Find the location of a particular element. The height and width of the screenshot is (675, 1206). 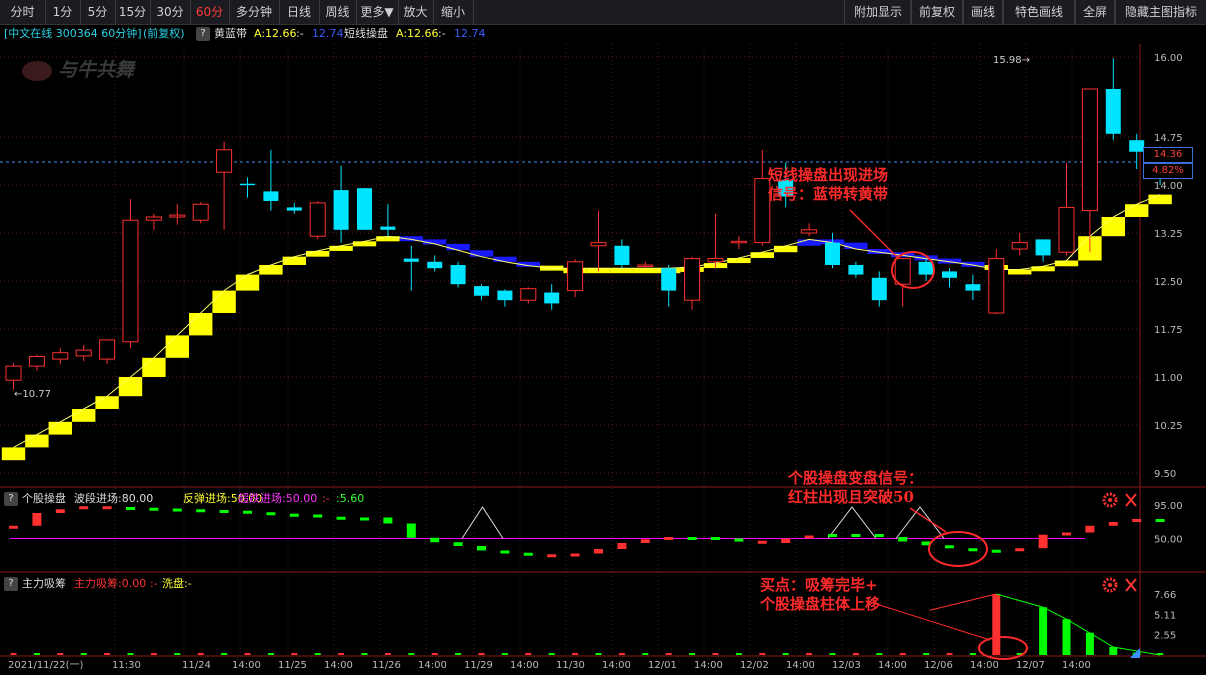

annotation-buy-point: 买点：吸筹完毕+ 个股操盘柱体上移 is located at coordinates (820, 594).